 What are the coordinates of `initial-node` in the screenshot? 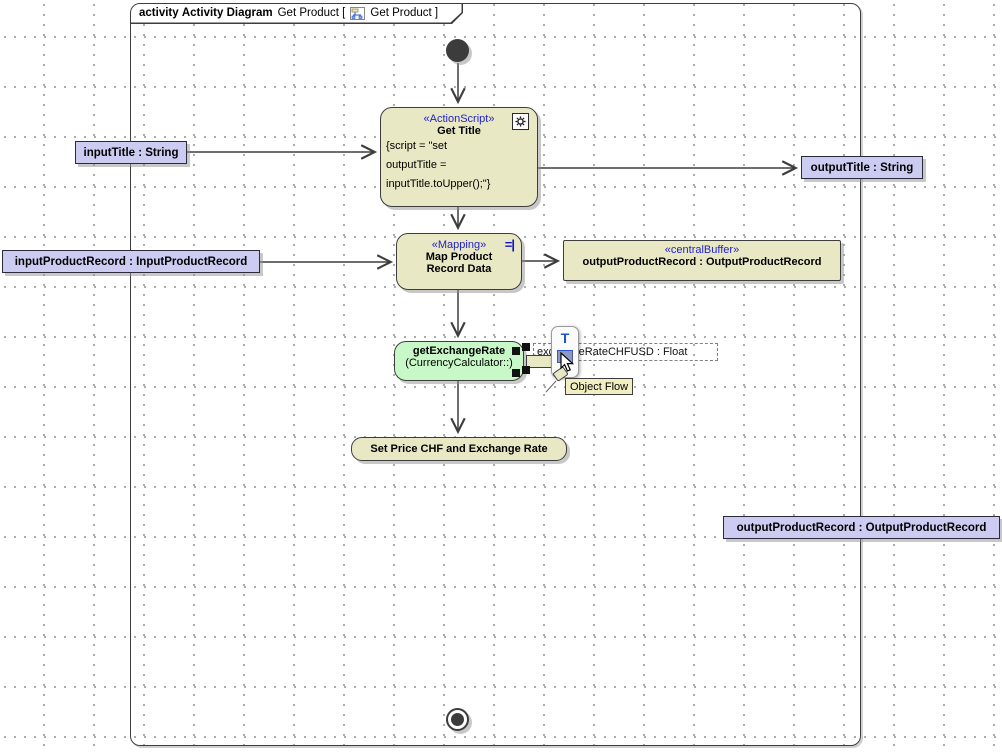 It's located at (457, 50).